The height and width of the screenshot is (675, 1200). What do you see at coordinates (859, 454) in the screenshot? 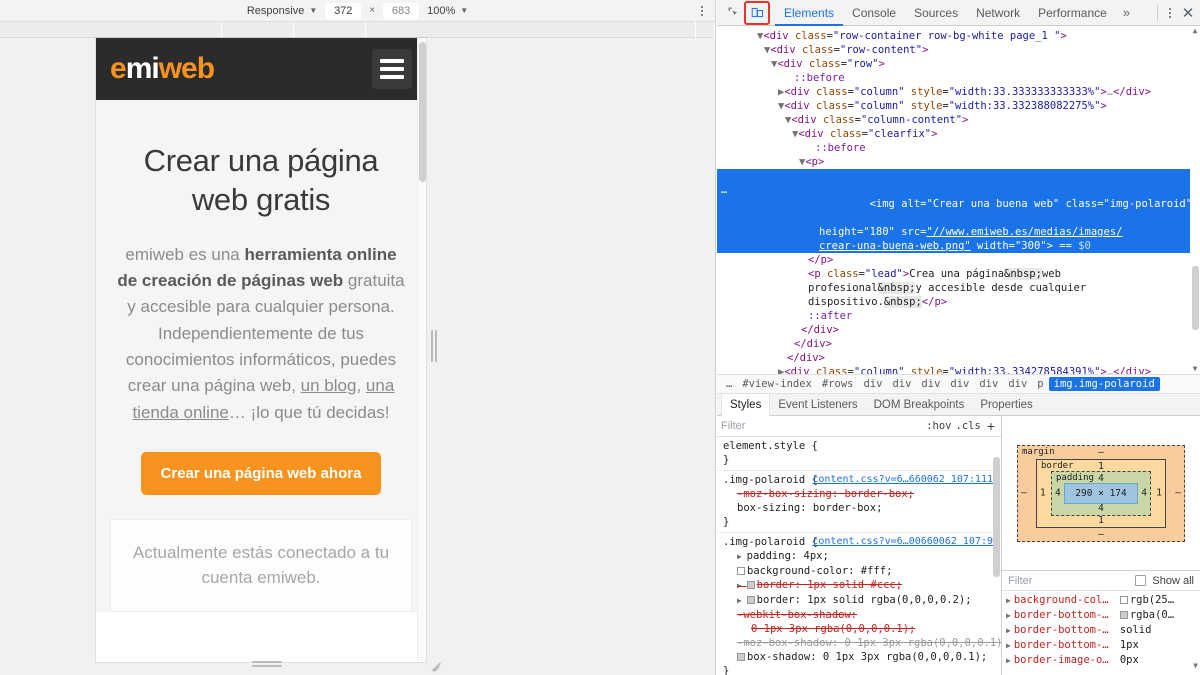
I see `css-rule: element.style {}` at bounding box center [859, 454].